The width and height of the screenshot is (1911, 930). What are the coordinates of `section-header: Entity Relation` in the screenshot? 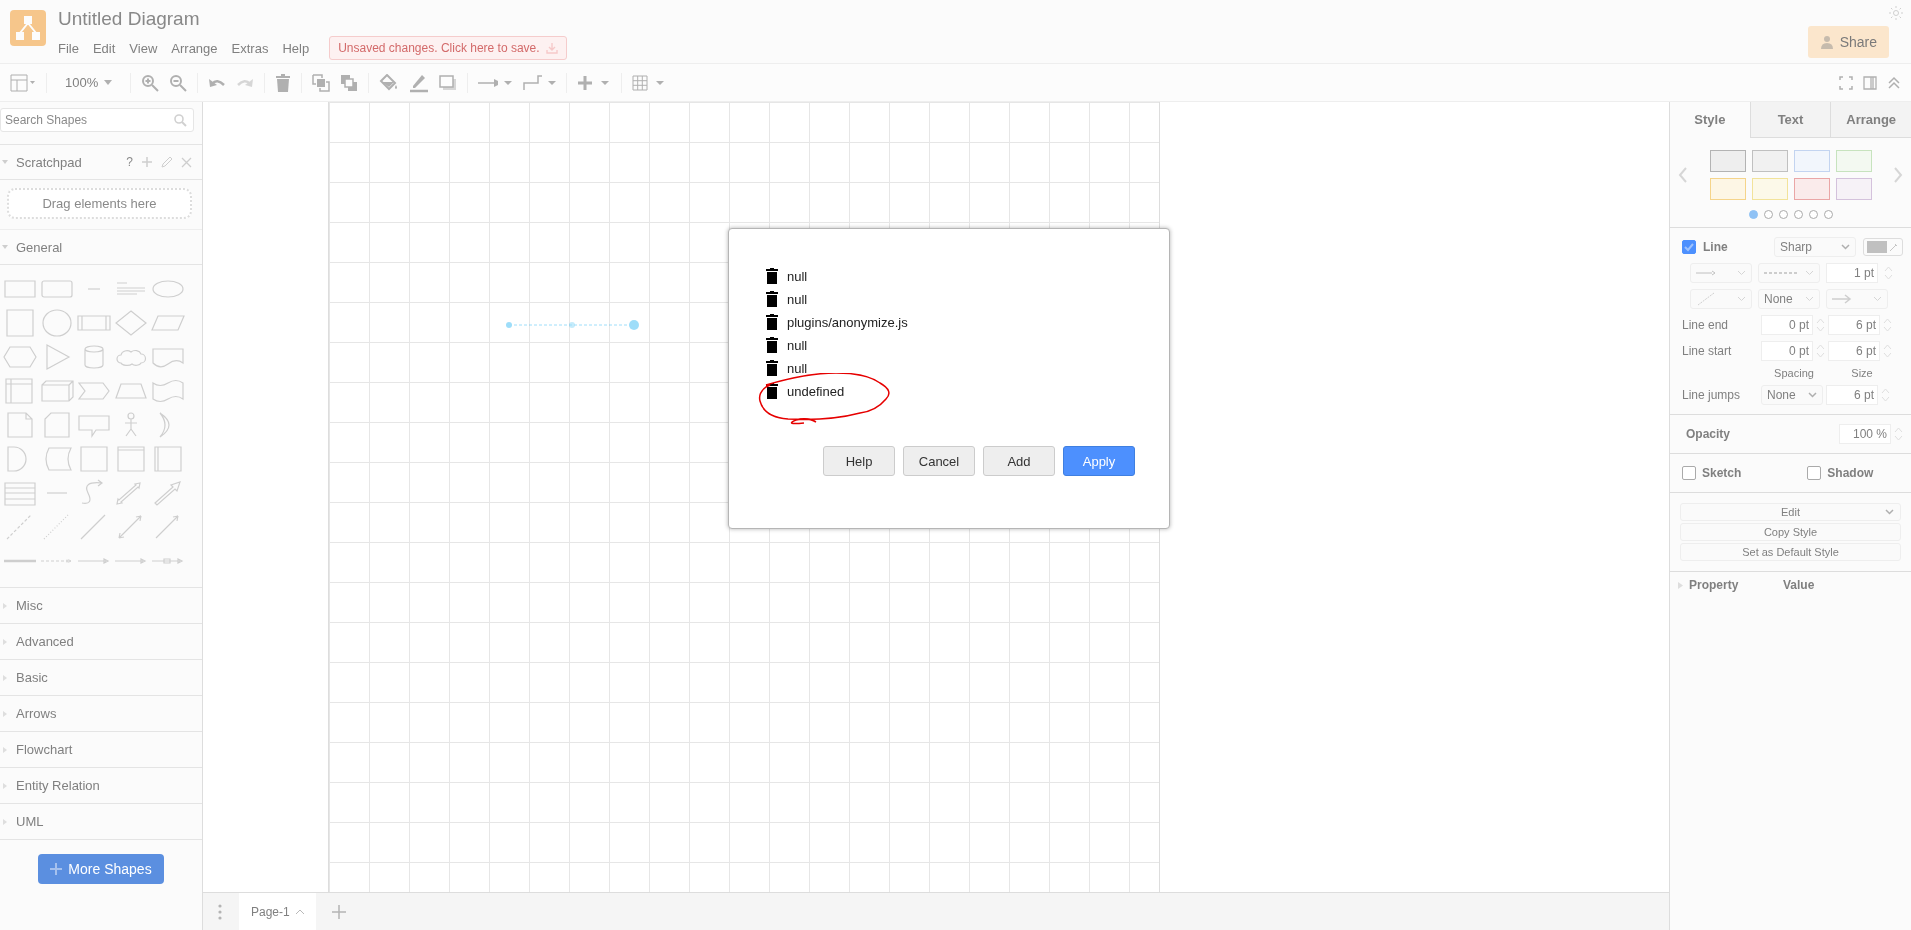 It's located at (101, 786).